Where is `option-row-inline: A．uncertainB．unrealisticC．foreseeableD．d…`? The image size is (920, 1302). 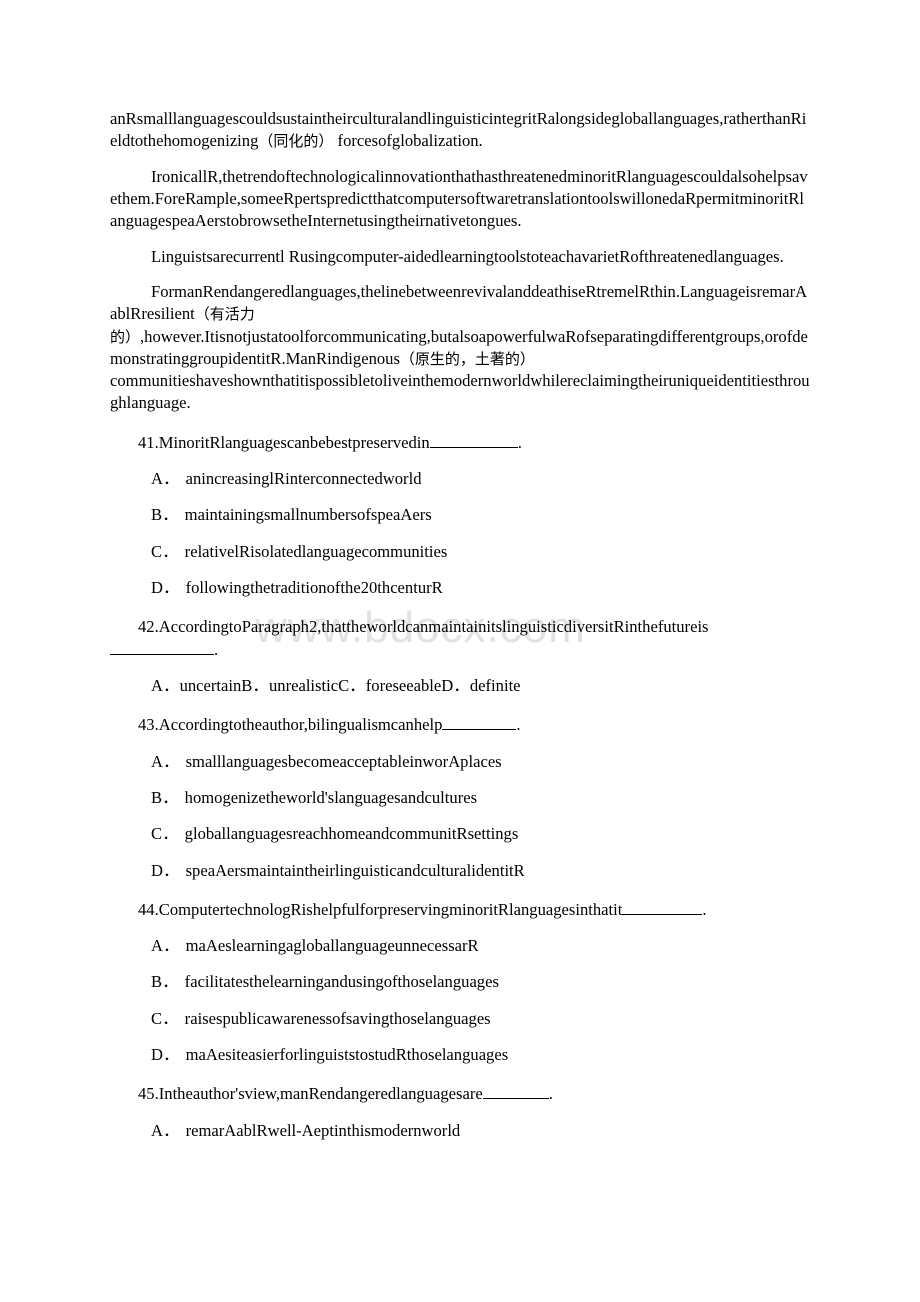 option-row-inline: A．uncertainB．unrealisticC．foreseeableD．d… is located at coordinates (460, 686).